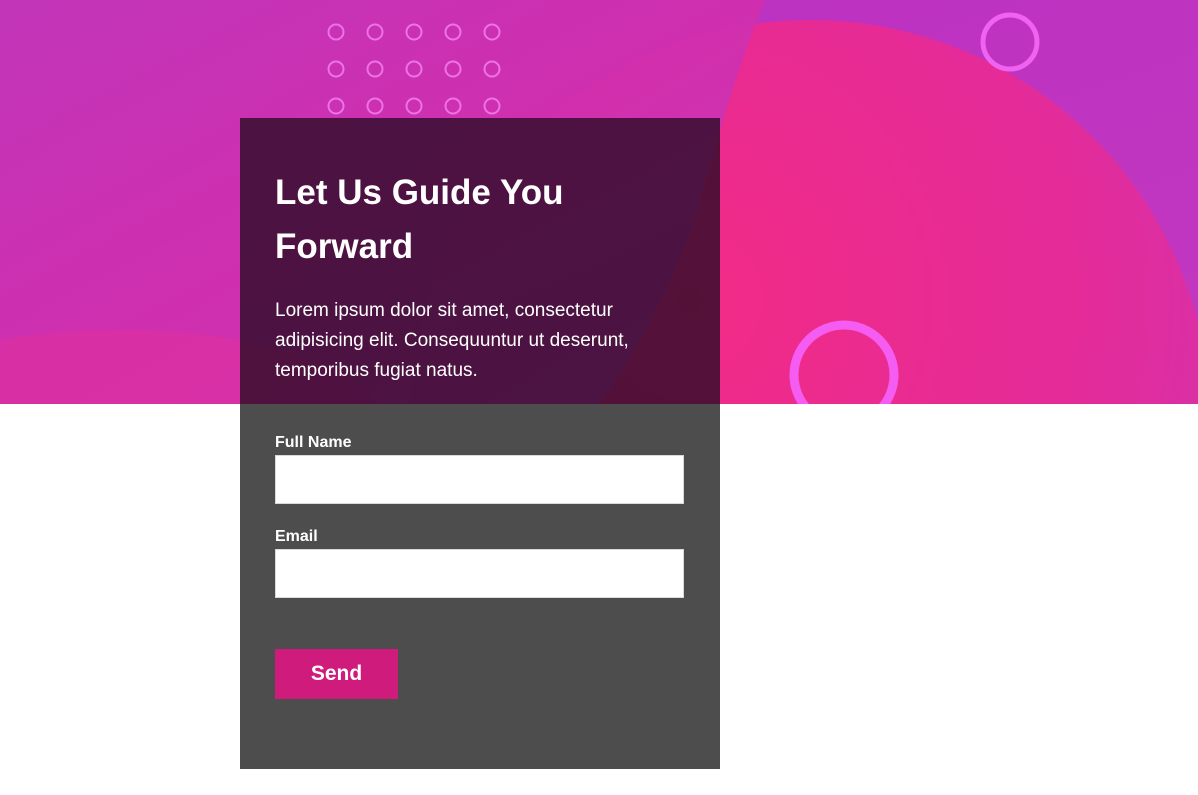 This screenshot has height=795, width=1198. Describe the element at coordinates (419, 219) in the screenshot. I see `page-title: Let Us Guide You Forward` at that location.